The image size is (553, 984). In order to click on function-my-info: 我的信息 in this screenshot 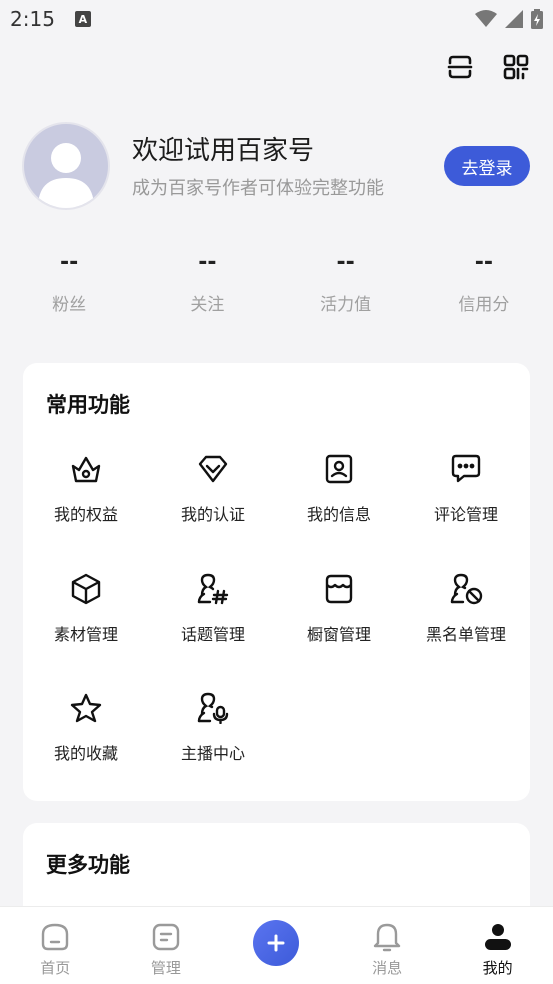, I will do `click(339, 496)`.